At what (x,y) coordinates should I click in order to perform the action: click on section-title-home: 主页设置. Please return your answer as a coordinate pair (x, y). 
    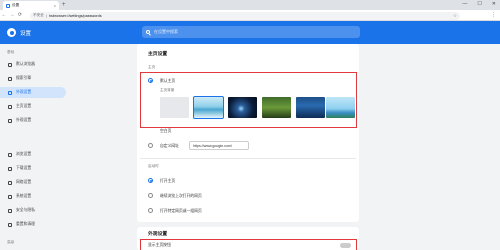
    Looking at the image, I should click on (158, 54).